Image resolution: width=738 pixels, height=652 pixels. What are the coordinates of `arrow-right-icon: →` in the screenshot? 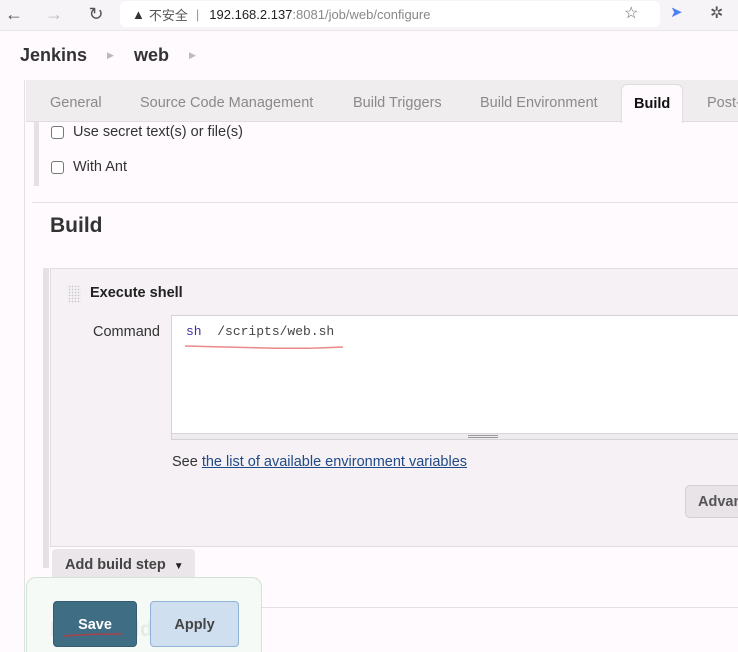 It's located at (54, 13).